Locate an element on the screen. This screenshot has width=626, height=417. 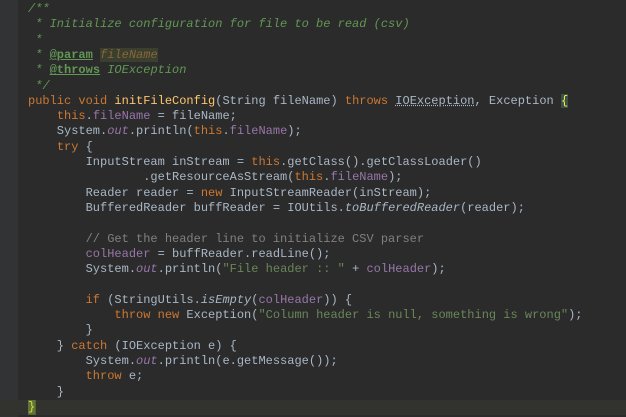
code-line: this.fileName = fileName; is located at coordinates (132, 116).